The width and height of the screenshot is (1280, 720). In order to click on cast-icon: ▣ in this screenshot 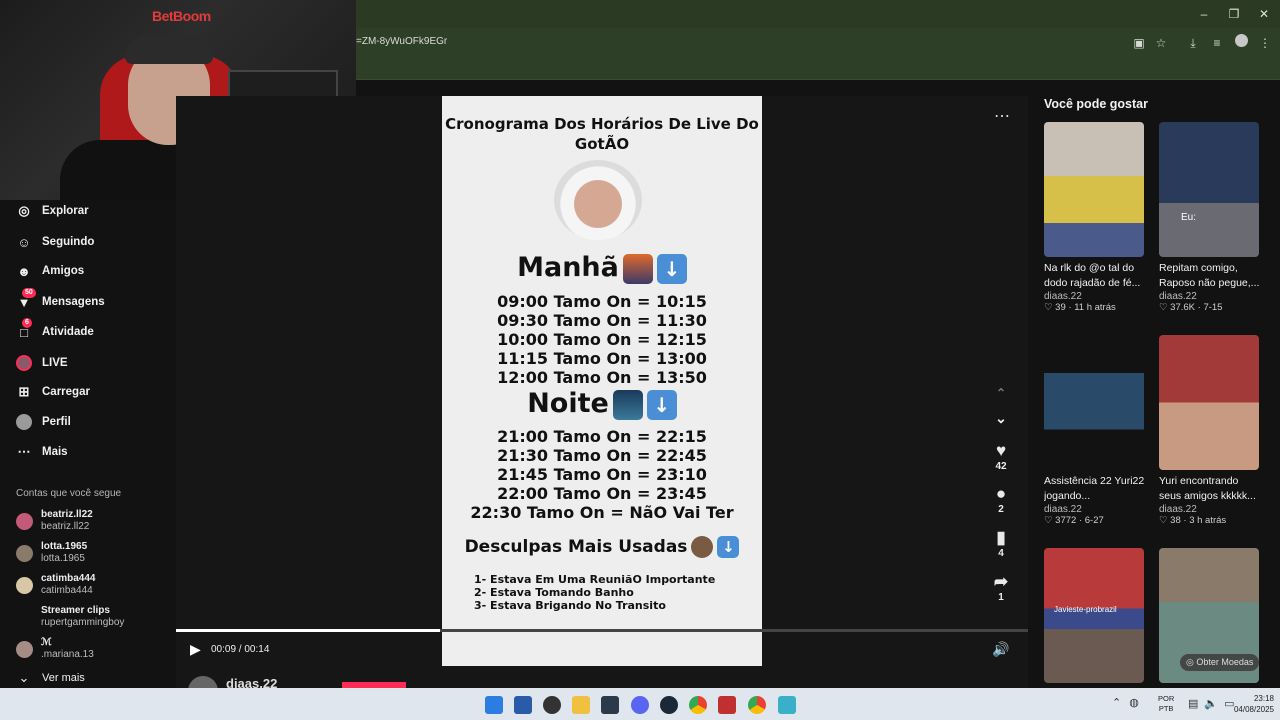, I will do `click(1139, 43)`.